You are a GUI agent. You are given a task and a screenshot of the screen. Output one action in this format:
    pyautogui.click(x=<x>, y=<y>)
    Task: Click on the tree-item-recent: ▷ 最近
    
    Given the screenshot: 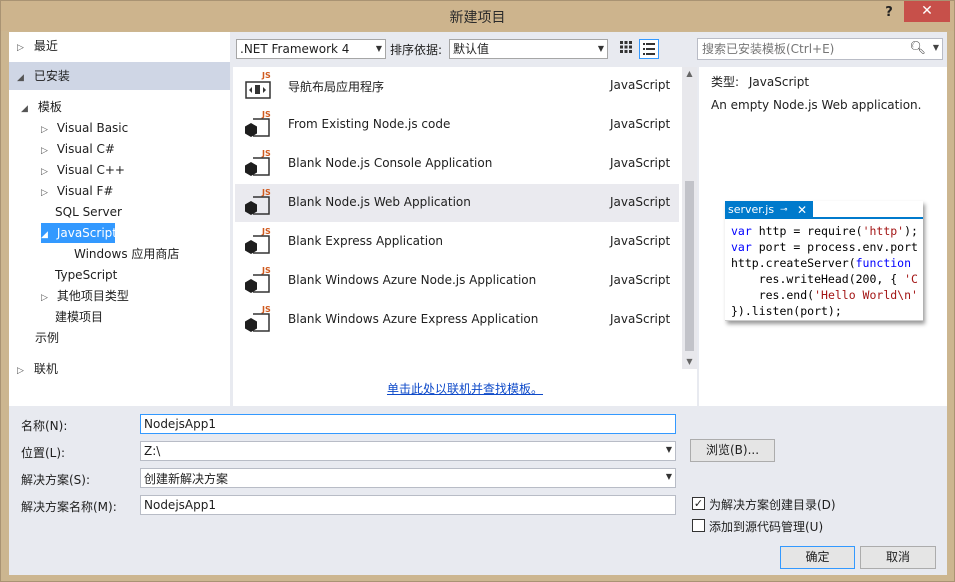 What is the action you would take?
    pyautogui.click(x=37, y=46)
    